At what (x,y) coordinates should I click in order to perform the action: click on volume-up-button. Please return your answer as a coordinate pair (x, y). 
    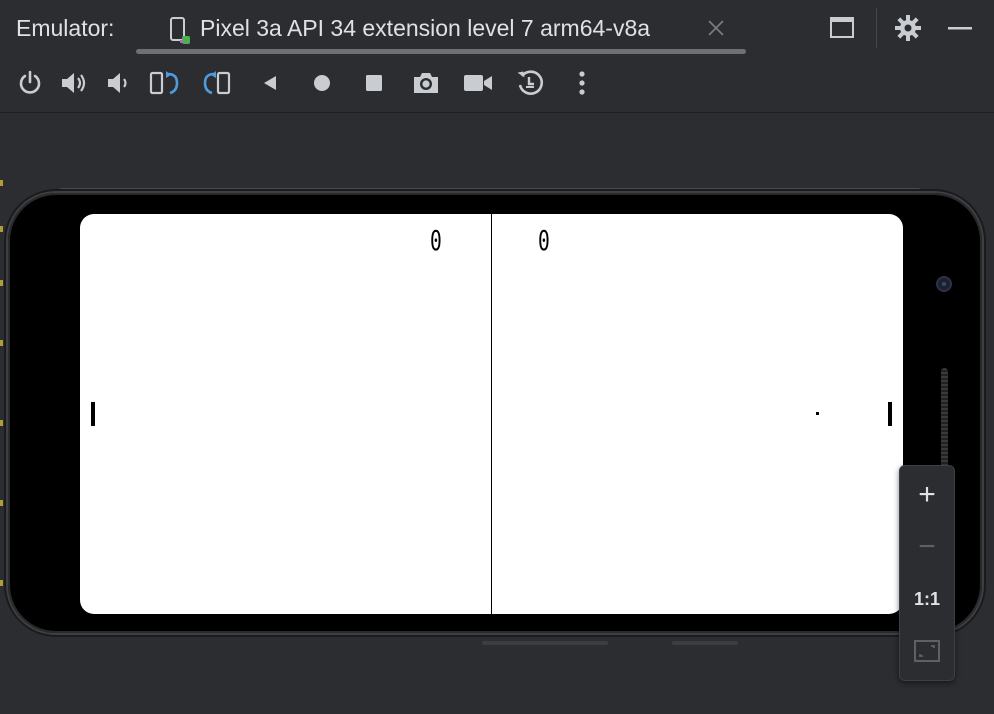
    Looking at the image, I should click on (74, 83).